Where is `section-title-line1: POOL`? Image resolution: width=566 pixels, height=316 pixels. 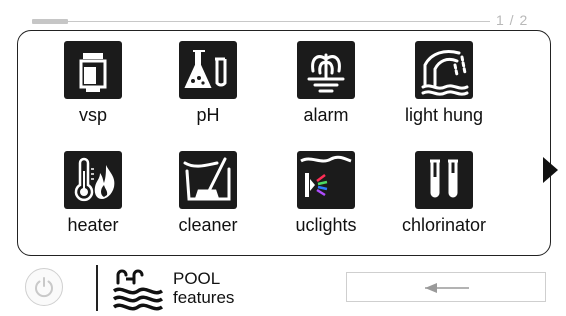
section-title-line1: POOL is located at coordinates (197, 278).